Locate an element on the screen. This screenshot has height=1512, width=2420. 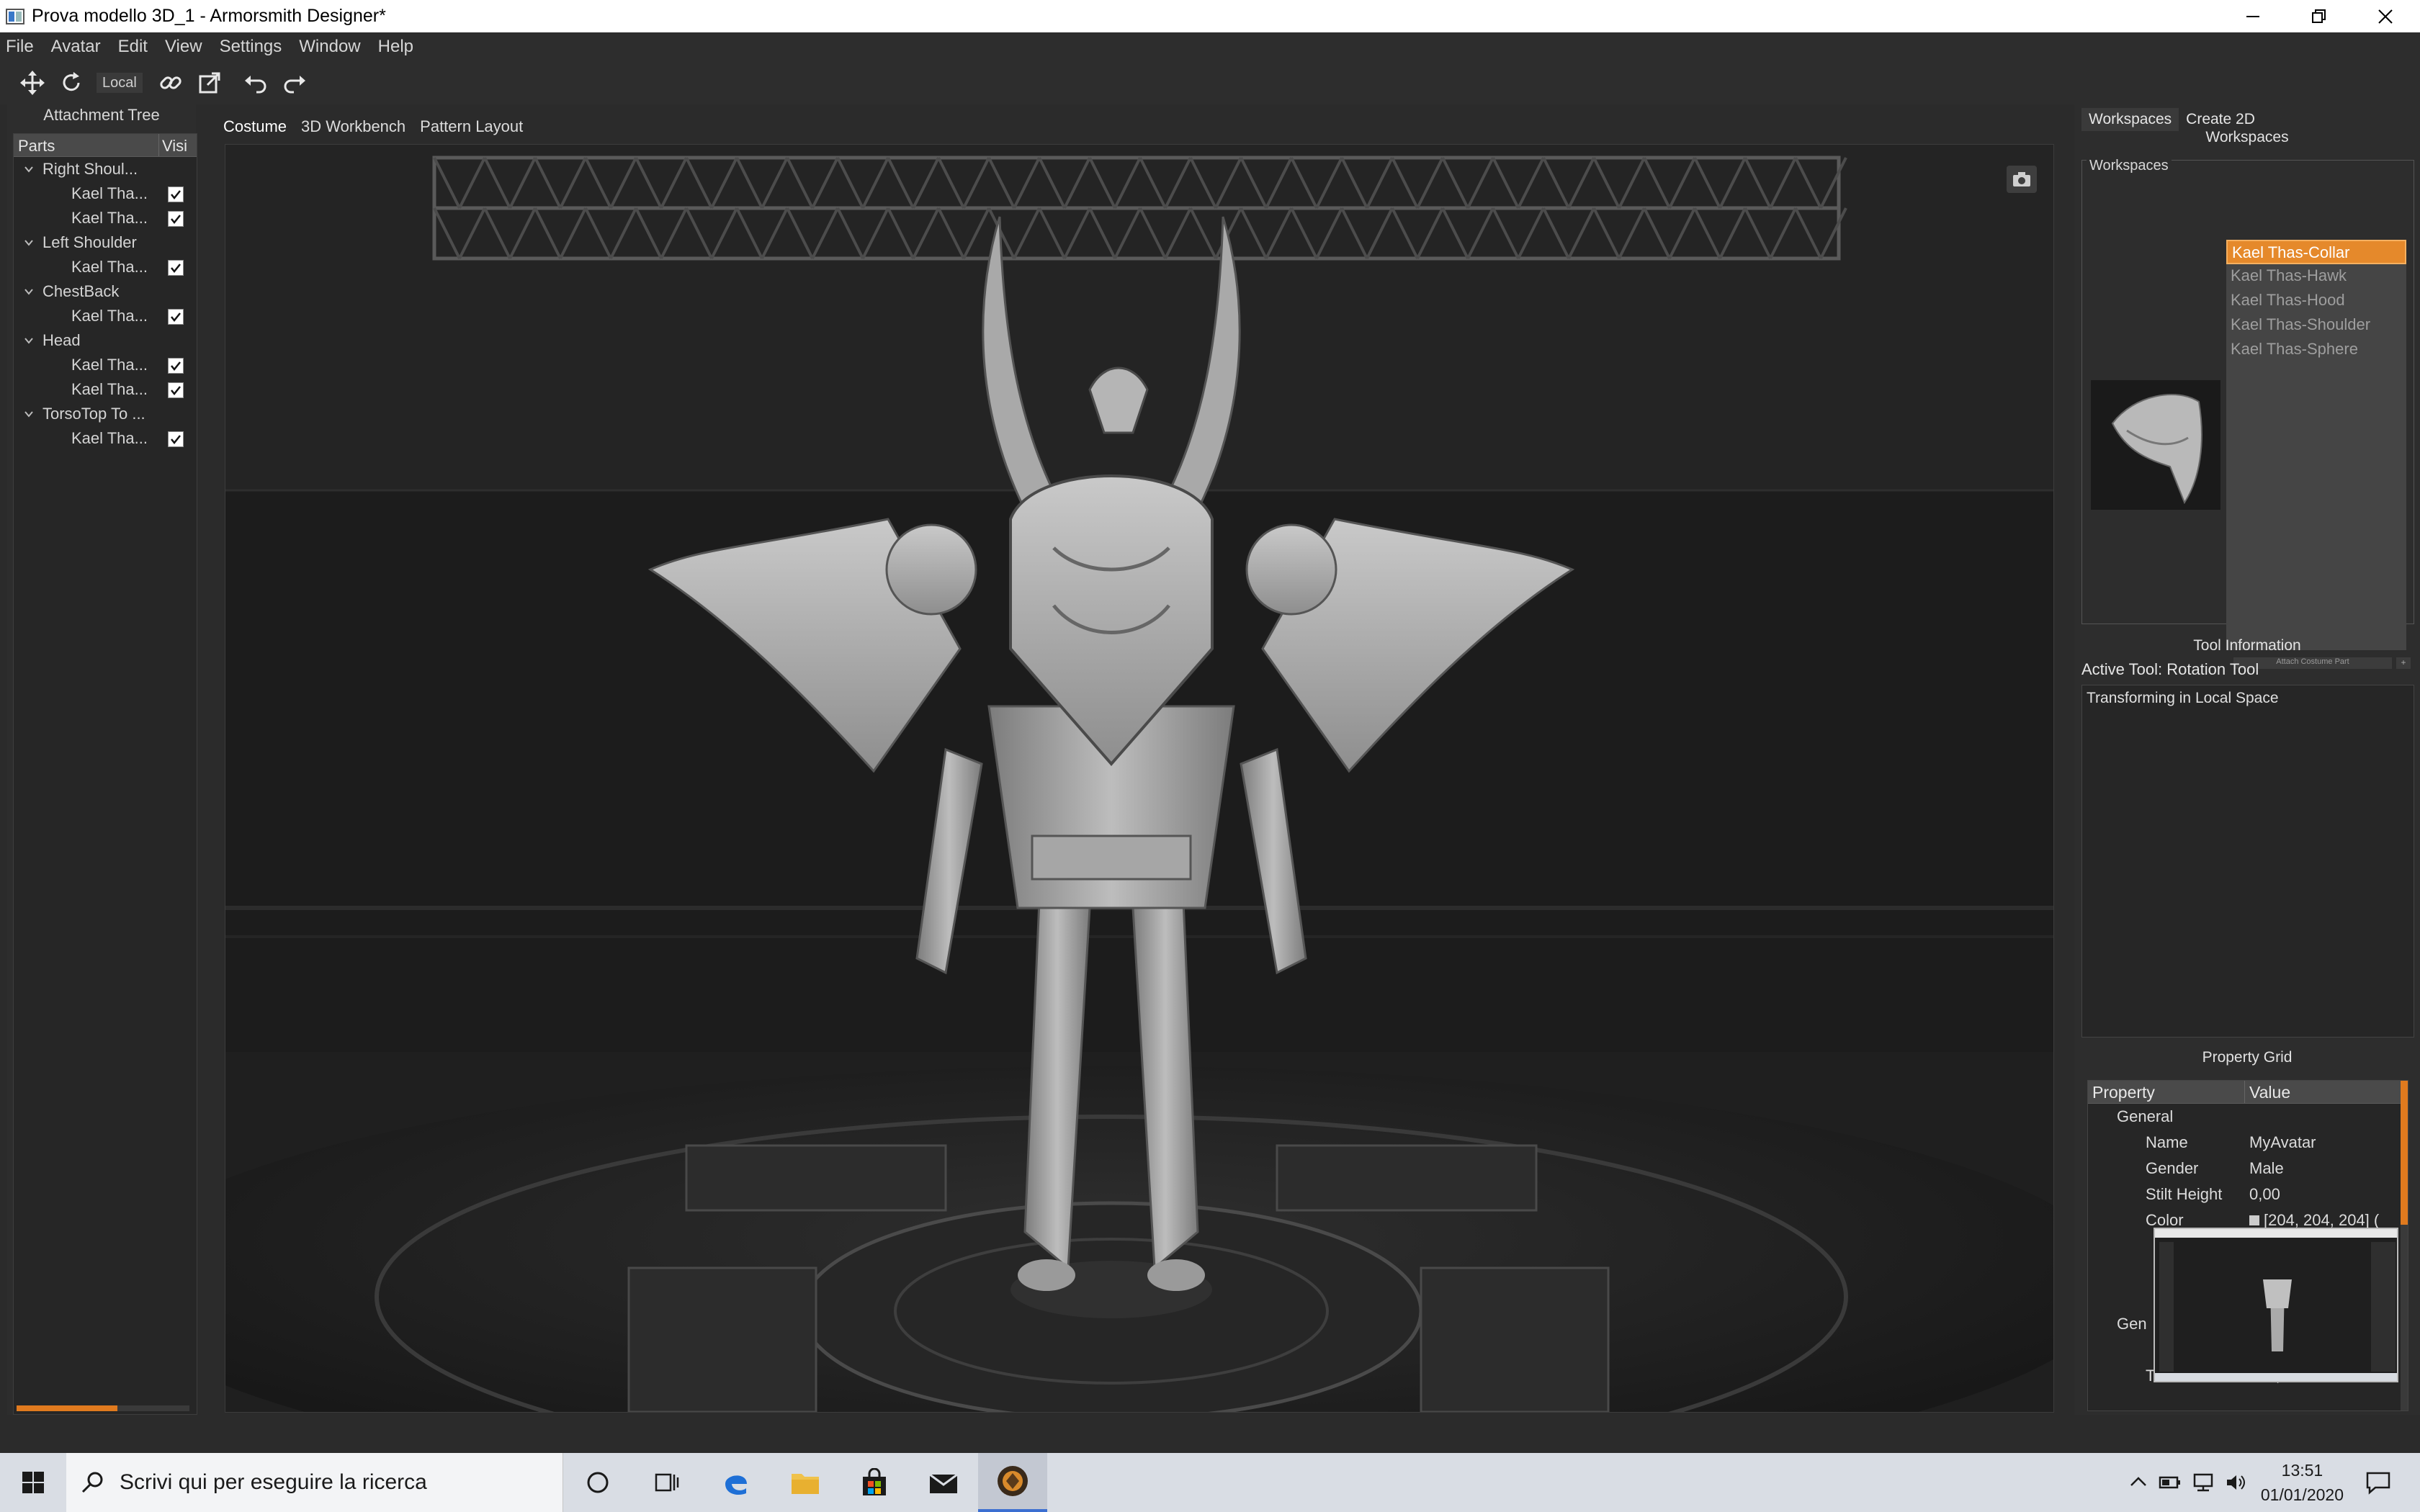
redo-icon is located at coordinates (294, 85).